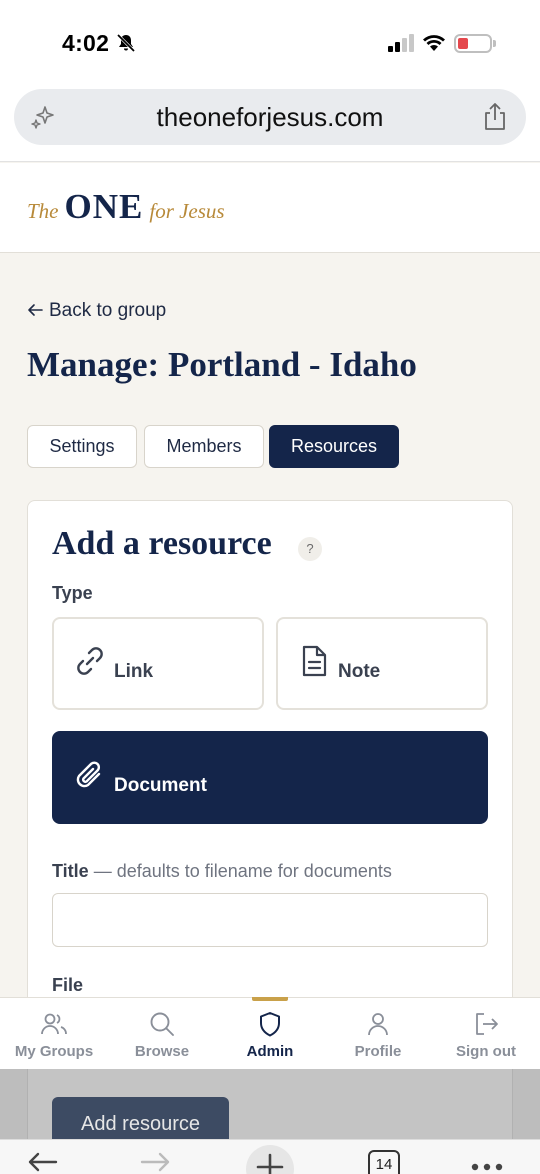 The height and width of the screenshot is (1174, 540). Describe the element at coordinates (222, 364) in the screenshot. I see `page-title: Manage: Portland - Idaho` at that location.